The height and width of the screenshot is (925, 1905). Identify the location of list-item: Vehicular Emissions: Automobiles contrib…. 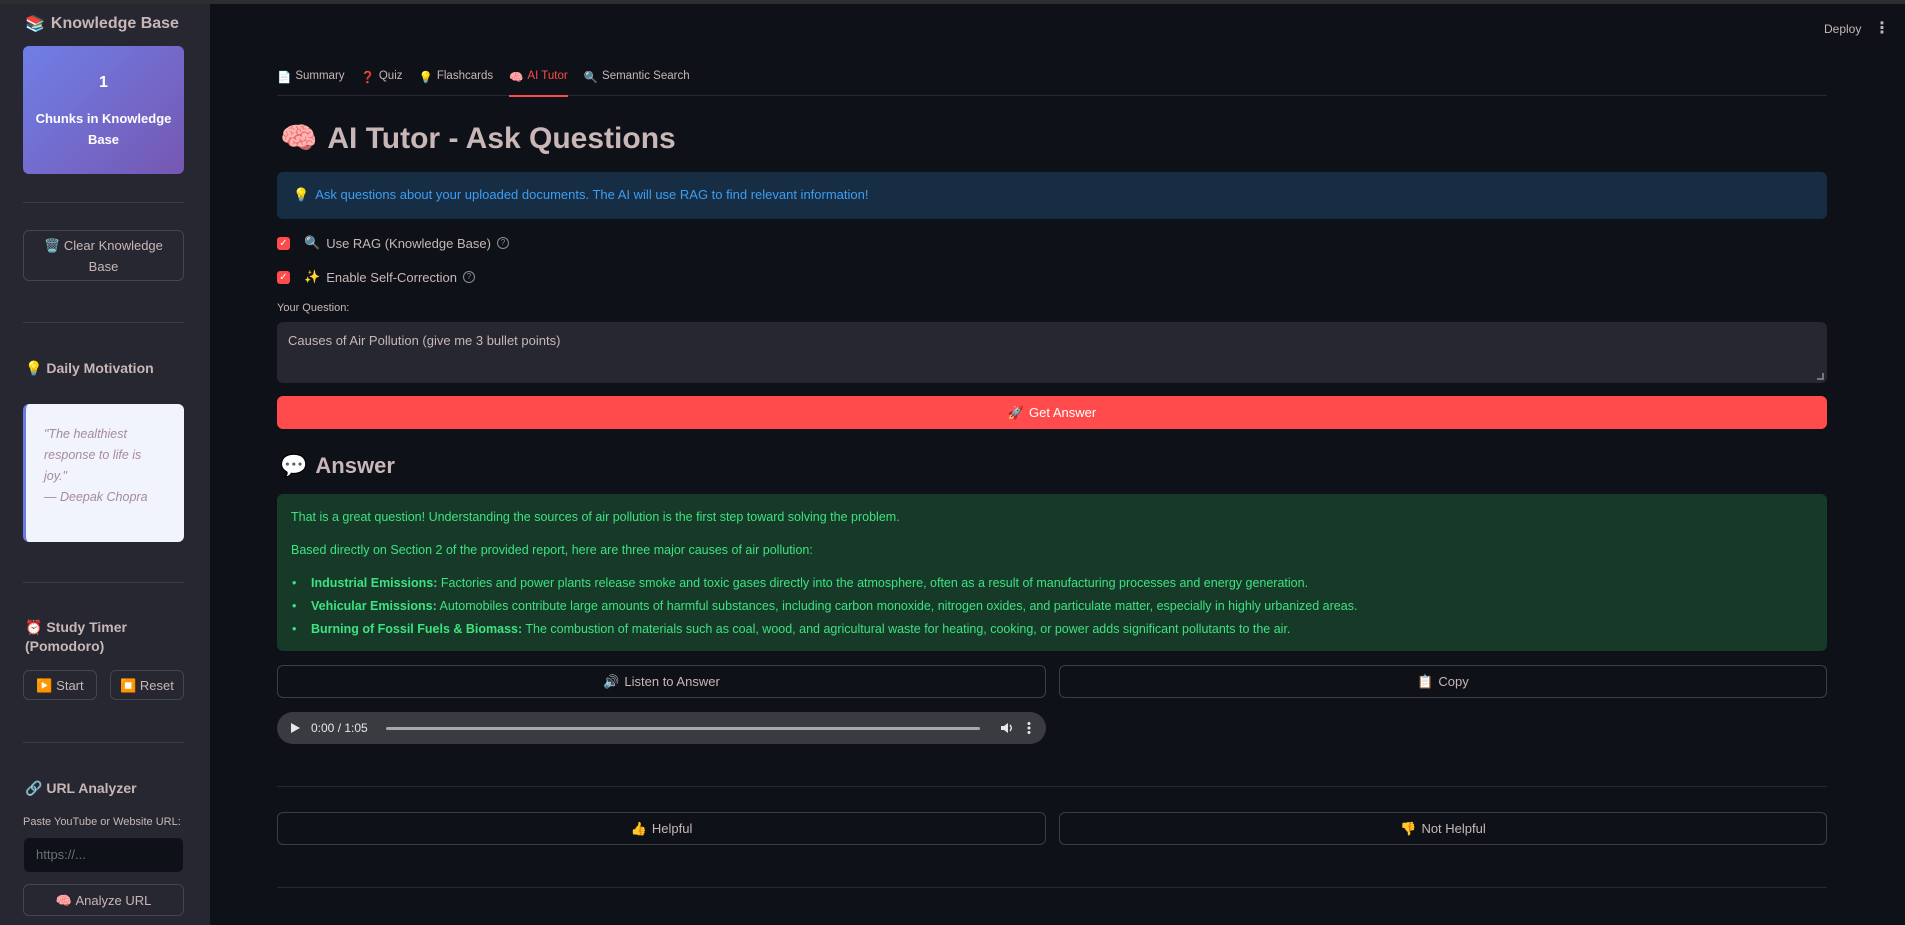
(1052, 606).